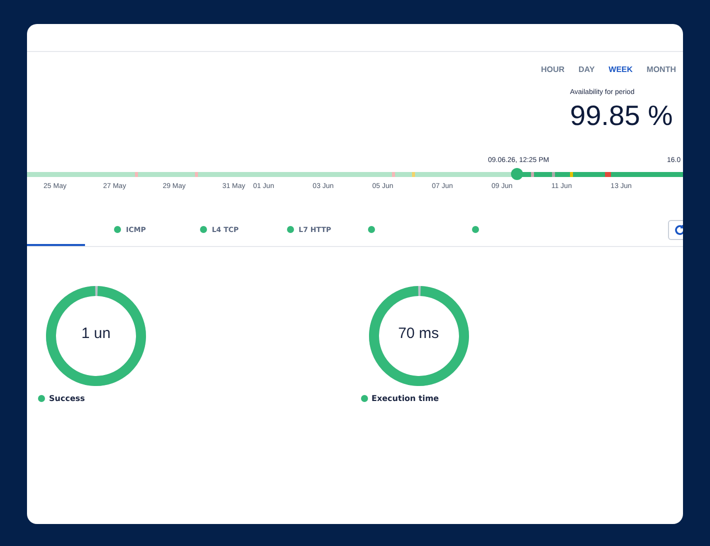  I want to click on period-tab: HOUR, so click(553, 69).